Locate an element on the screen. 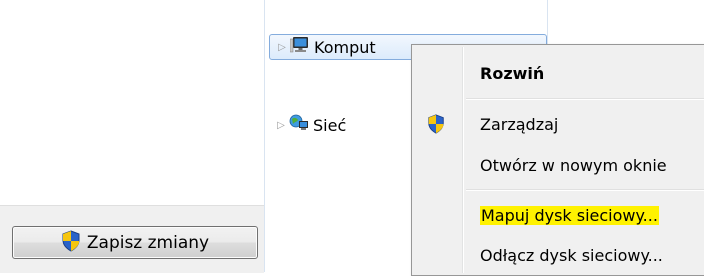  menu-item-open-new-window: Otwórz w nowym oknie is located at coordinates (559, 165).